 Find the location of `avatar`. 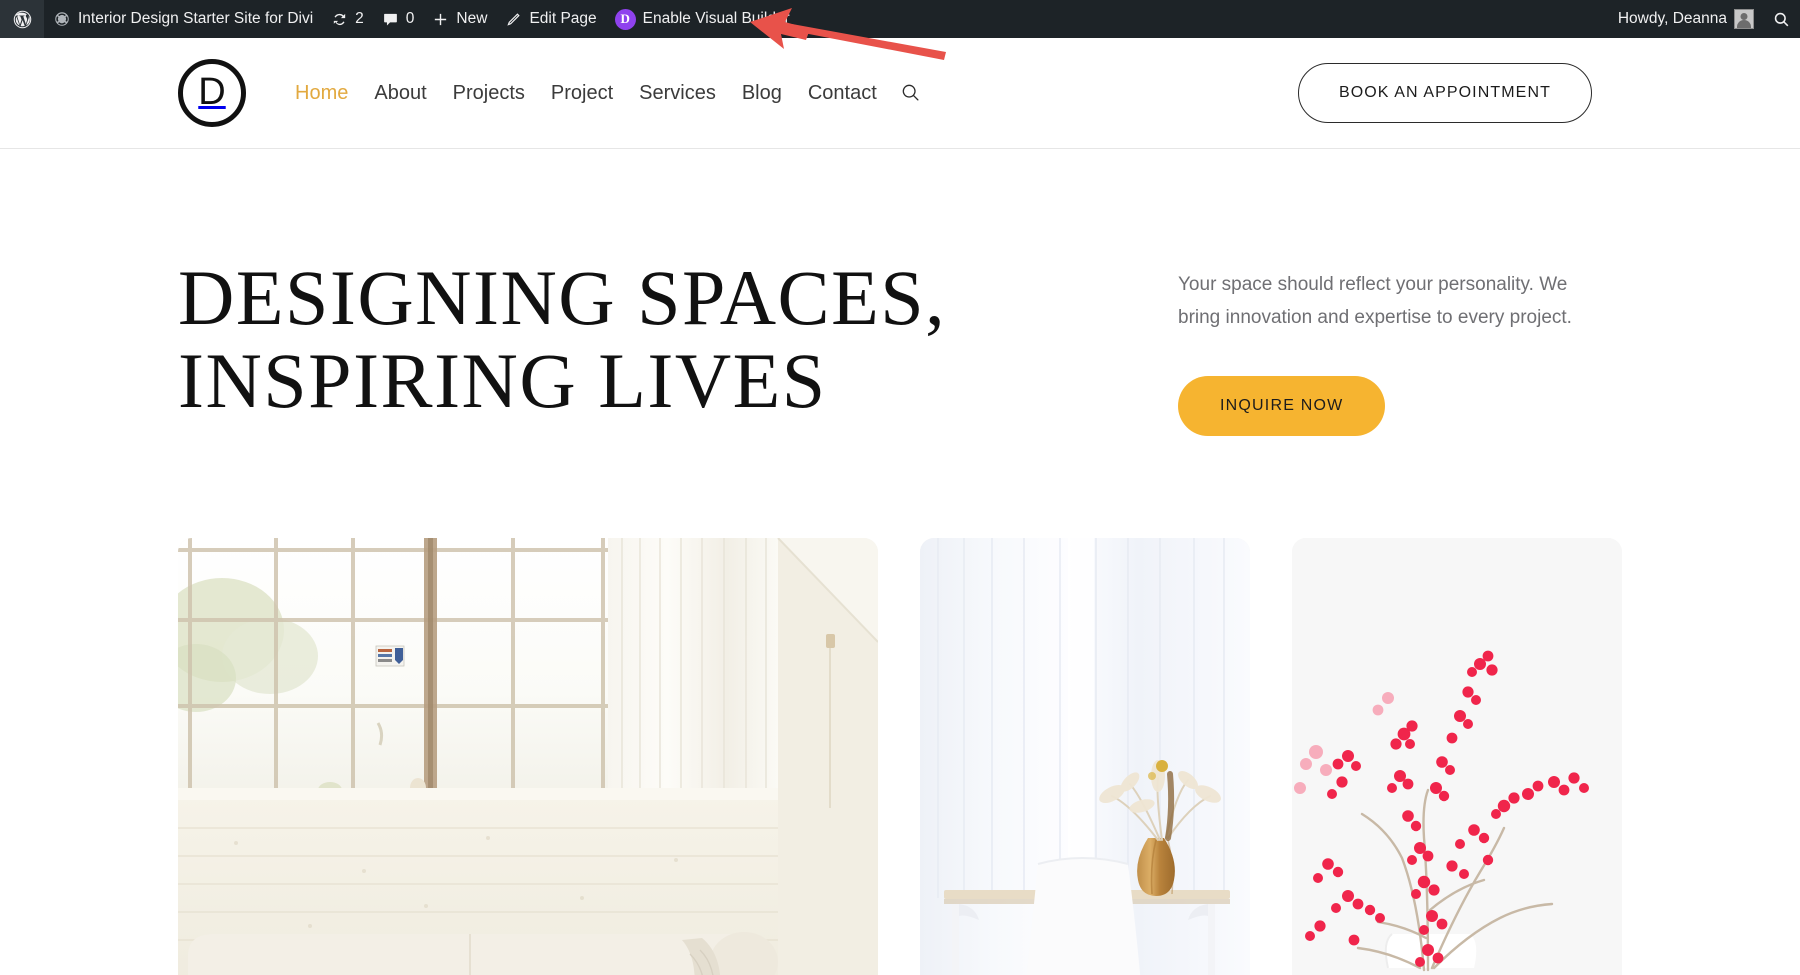

avatar is located at coordinates (1744, 19).